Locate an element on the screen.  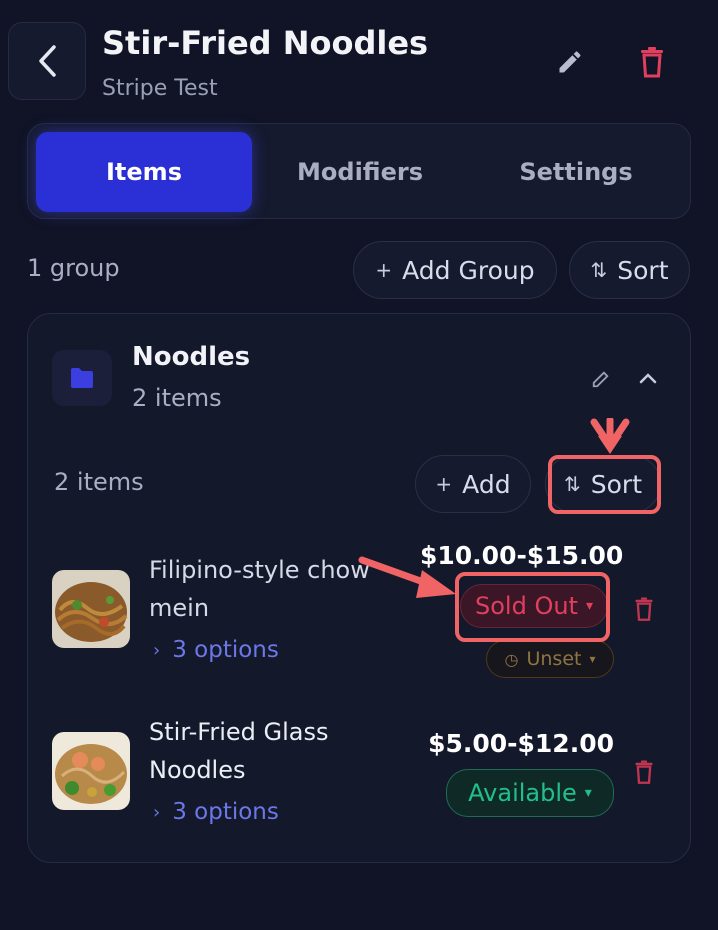
group-count: 1 group is located at coordinates (73, 268).